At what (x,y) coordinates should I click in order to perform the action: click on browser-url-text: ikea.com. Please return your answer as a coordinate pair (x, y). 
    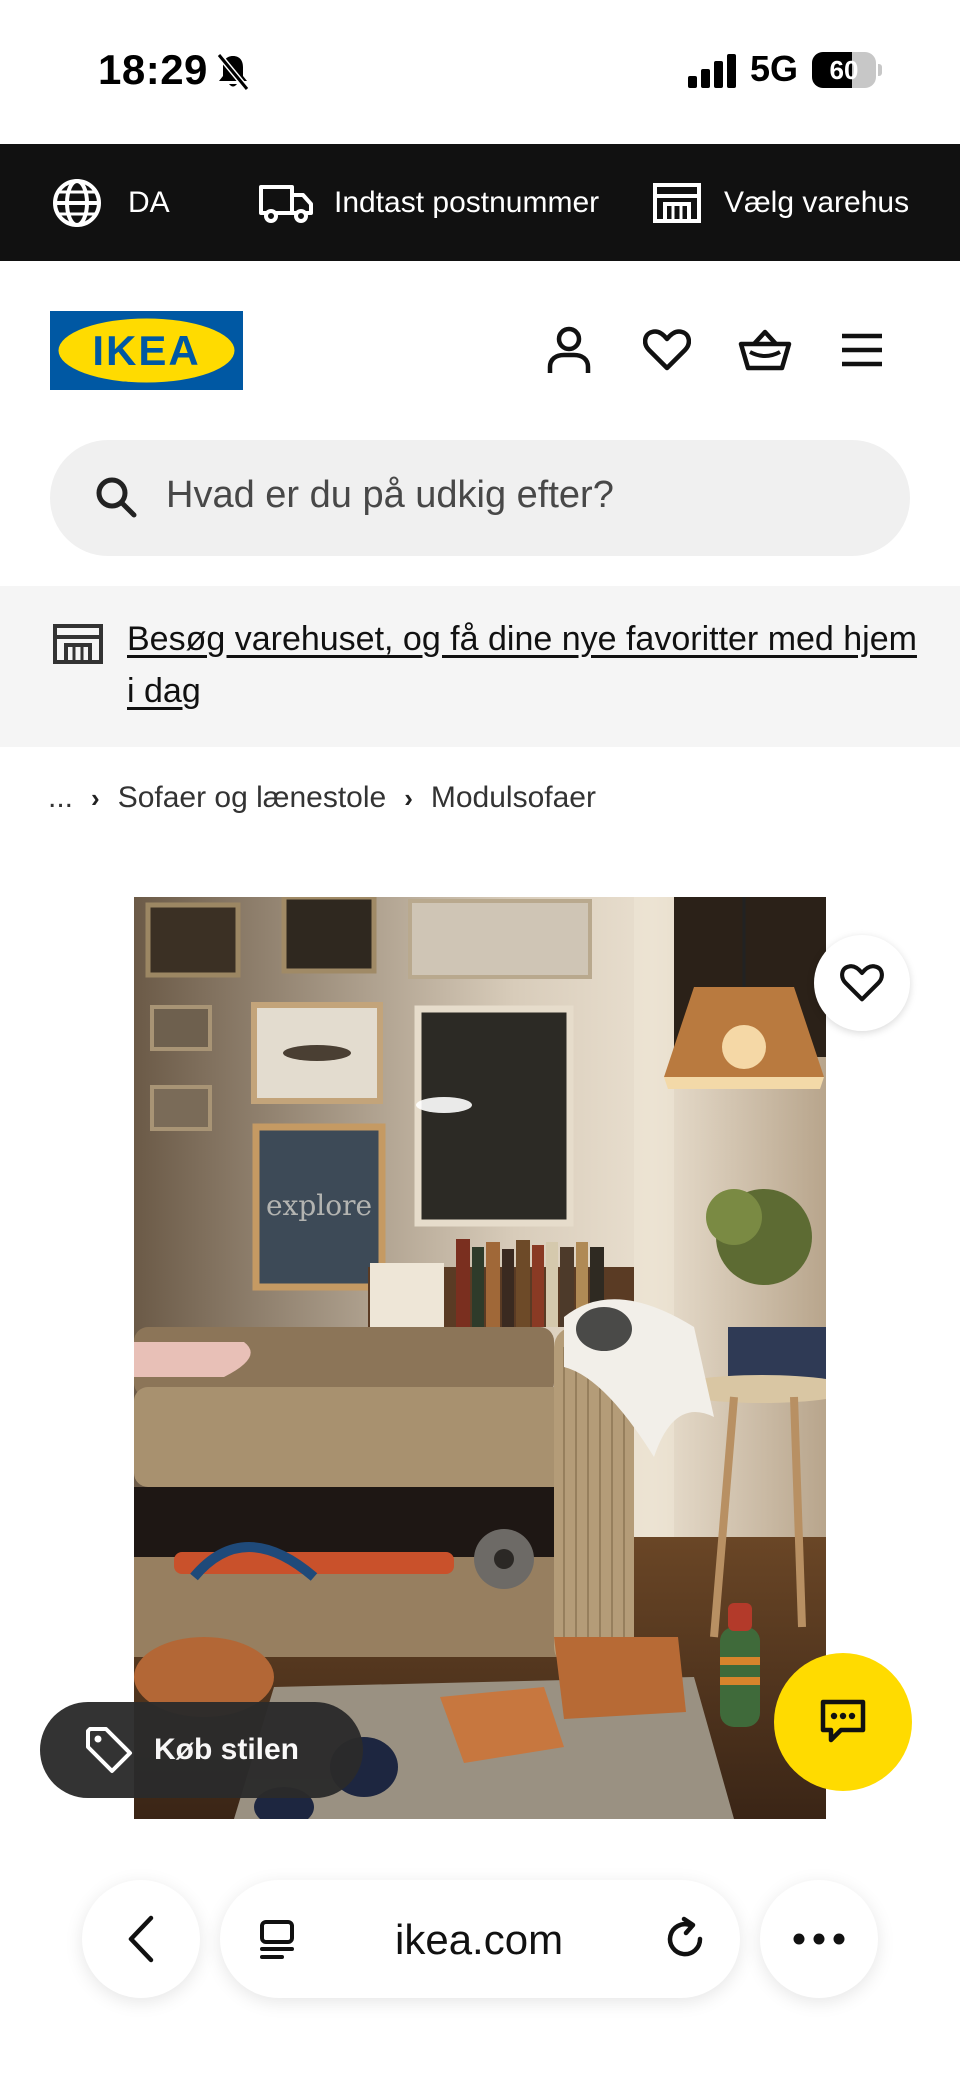
    Looking at the image, I should click on (479, 1939).